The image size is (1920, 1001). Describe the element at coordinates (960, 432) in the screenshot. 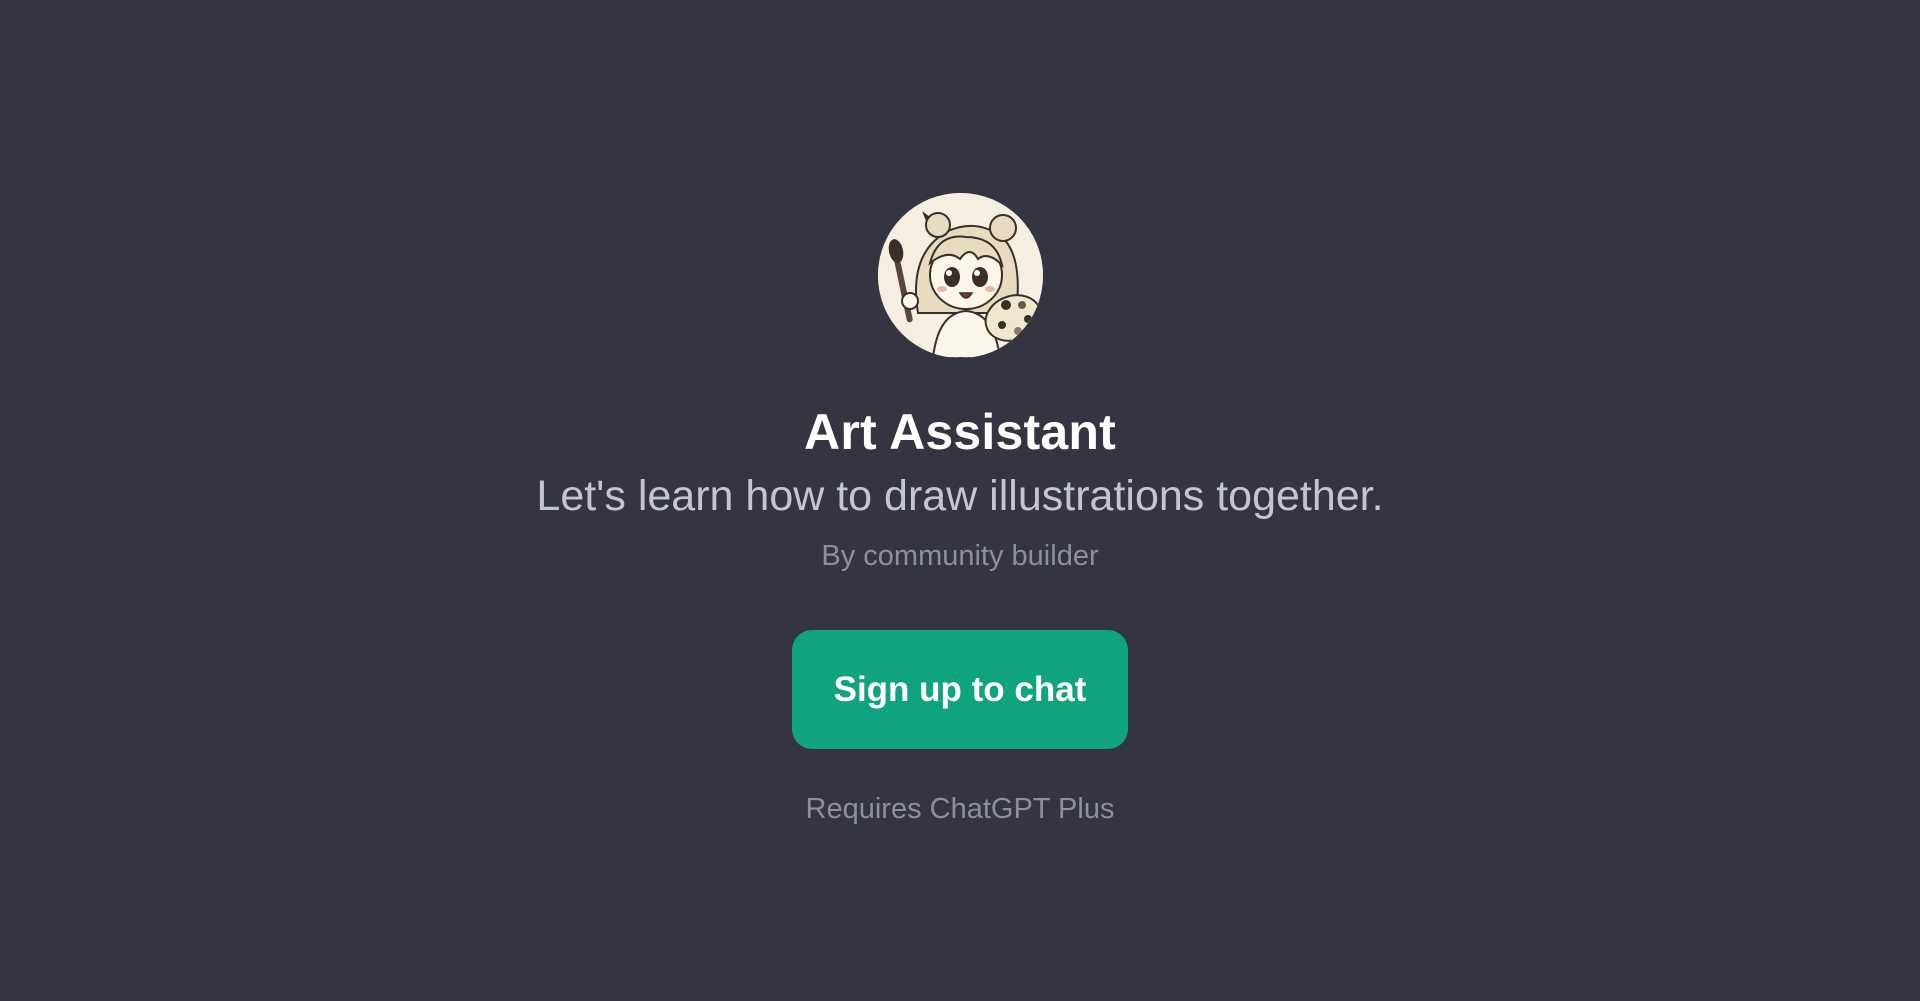

I see `gpt-title: Art Assistant` at that location.